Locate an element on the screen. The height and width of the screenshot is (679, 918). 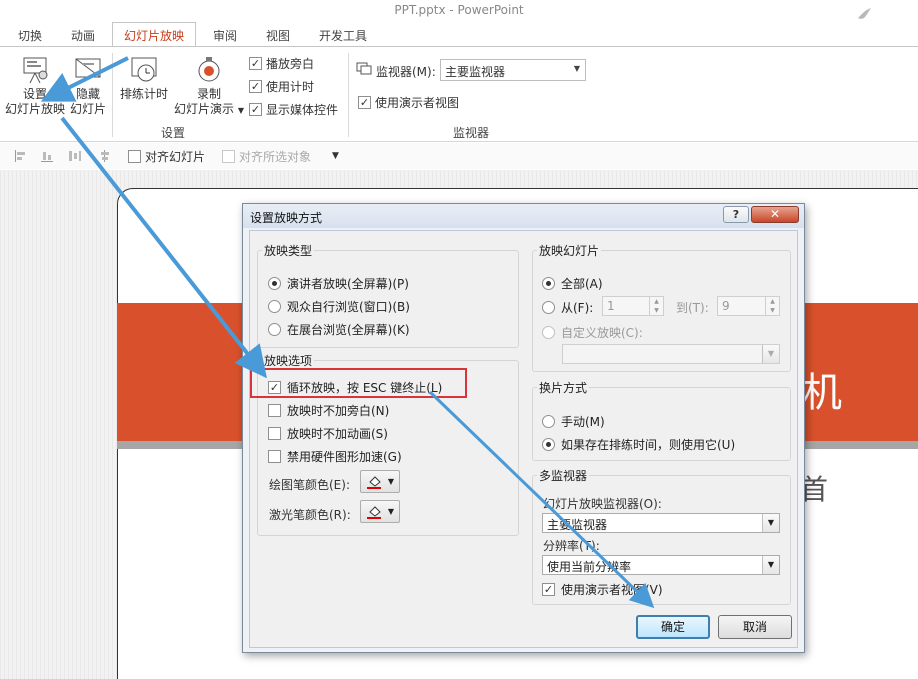
annotation-highlight-box is located at coordinates (358, 383).